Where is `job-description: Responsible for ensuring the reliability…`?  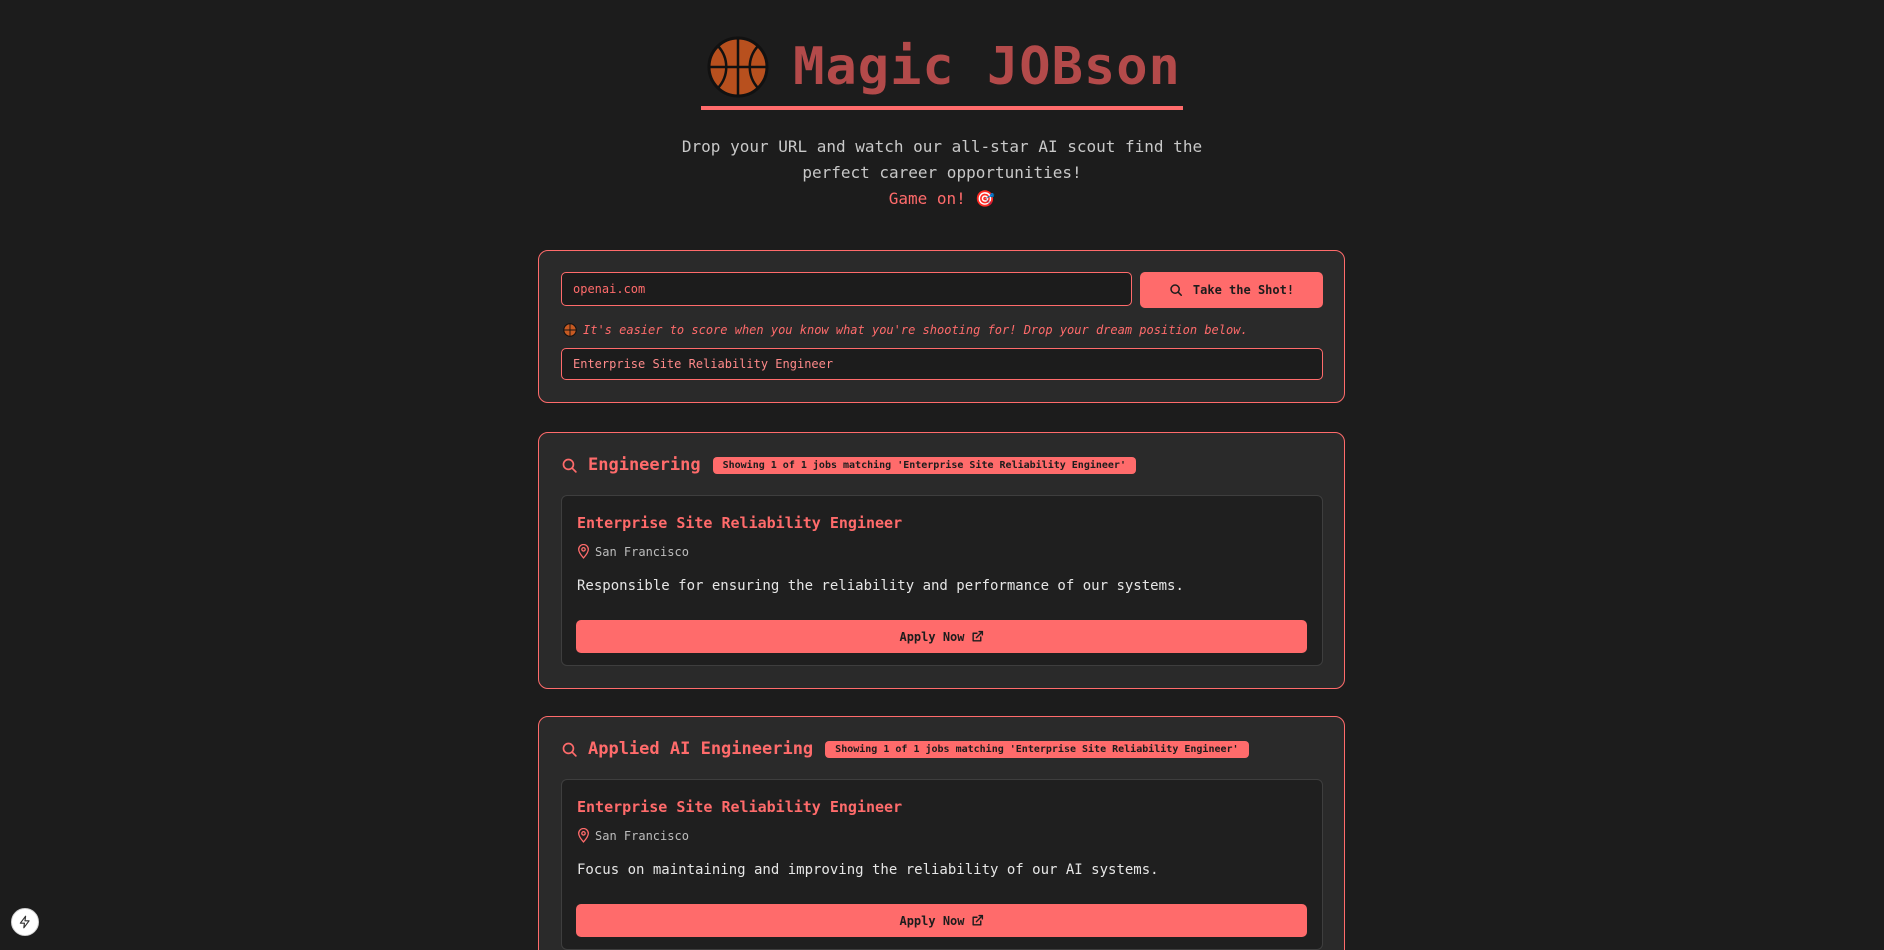
job-description: Responsible for ensuring the reliability… is located at coordinates (880, 586).